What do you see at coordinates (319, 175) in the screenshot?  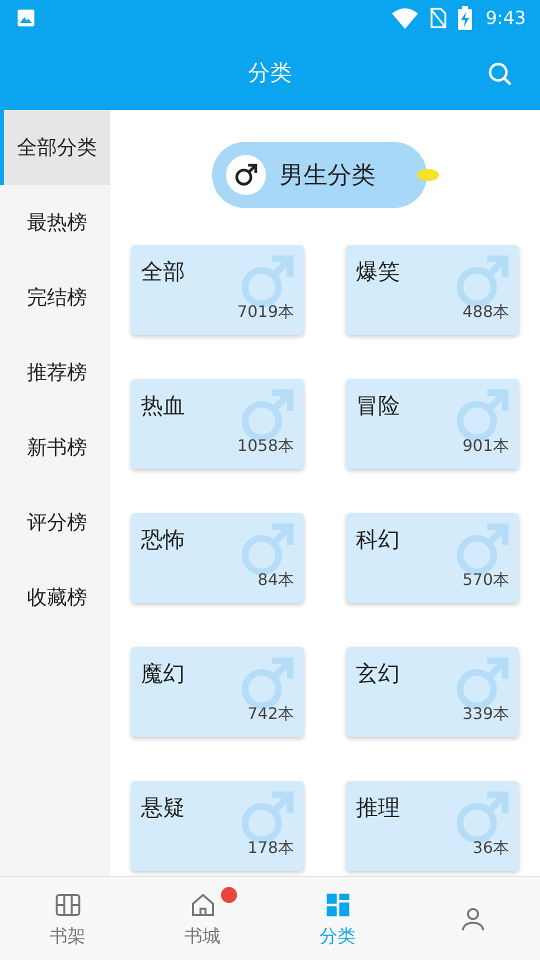 I see `gender-toggle: 男生分类` at bounding box center [319, 175].